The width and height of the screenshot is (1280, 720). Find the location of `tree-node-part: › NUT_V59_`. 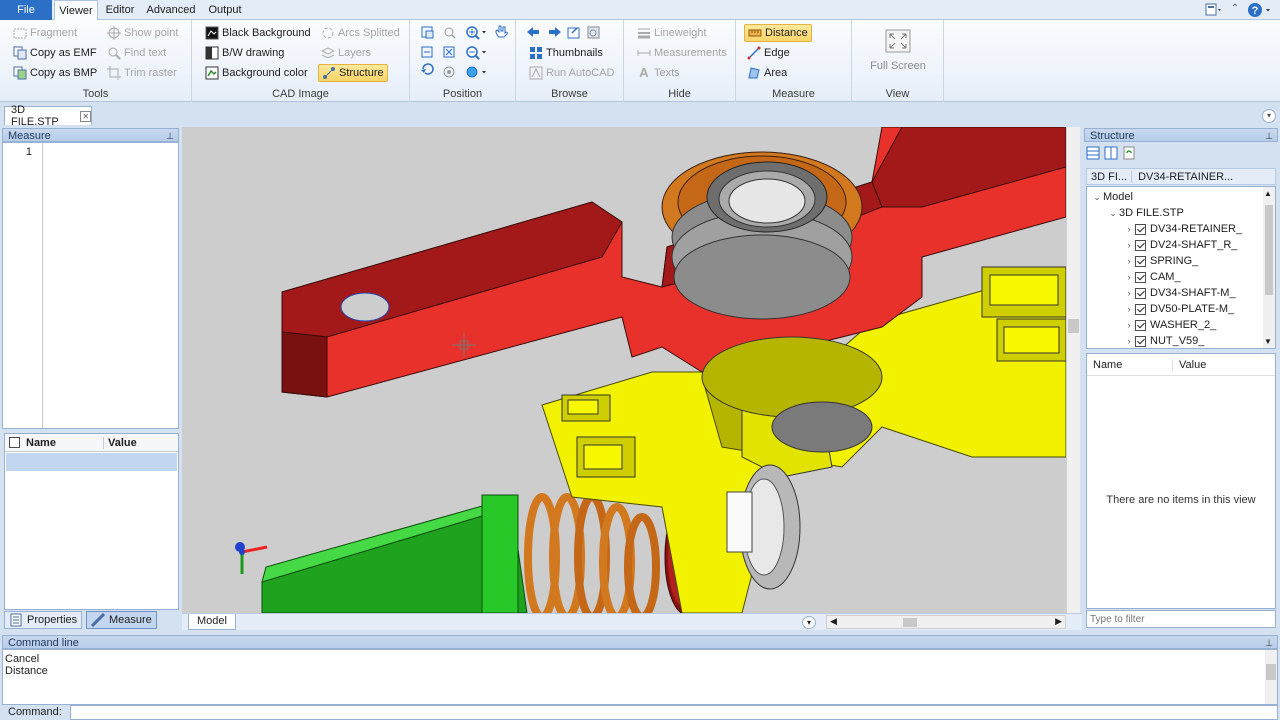

tree-node-part: › NUT_V59_ is located at coordinates (1181, 340).